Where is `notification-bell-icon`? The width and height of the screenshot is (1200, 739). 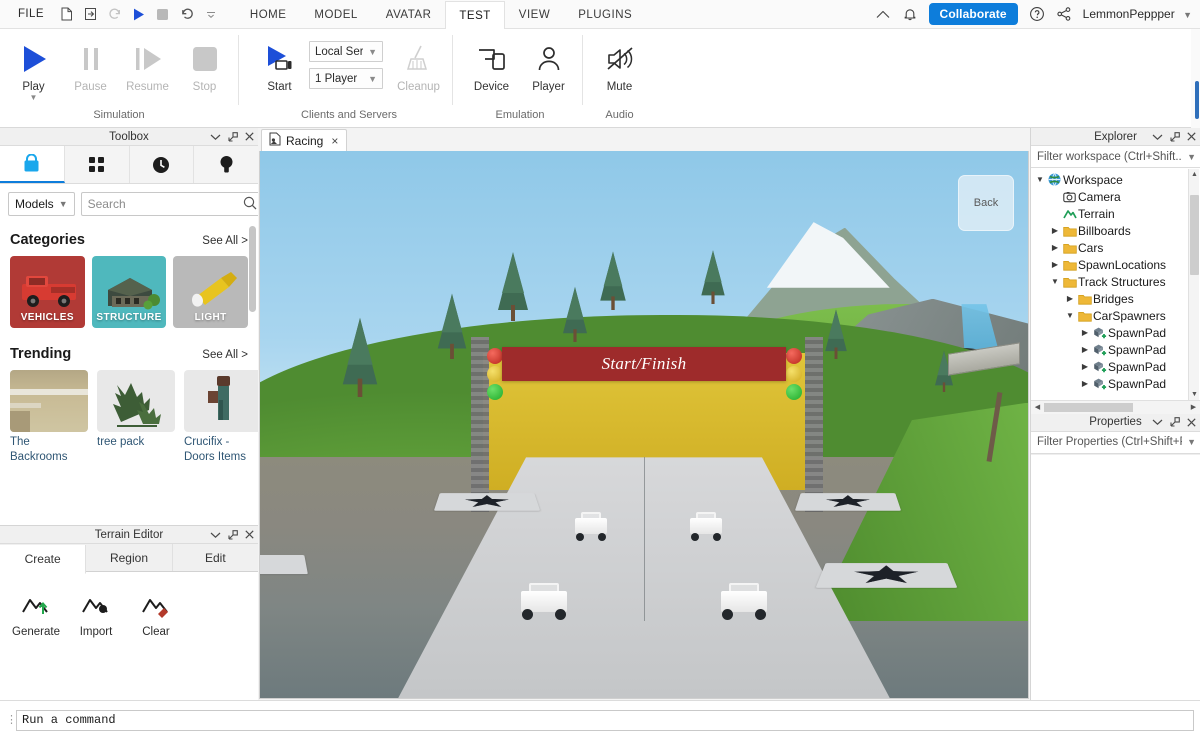
notification-bell-icon is located at coordinates (910, 14).